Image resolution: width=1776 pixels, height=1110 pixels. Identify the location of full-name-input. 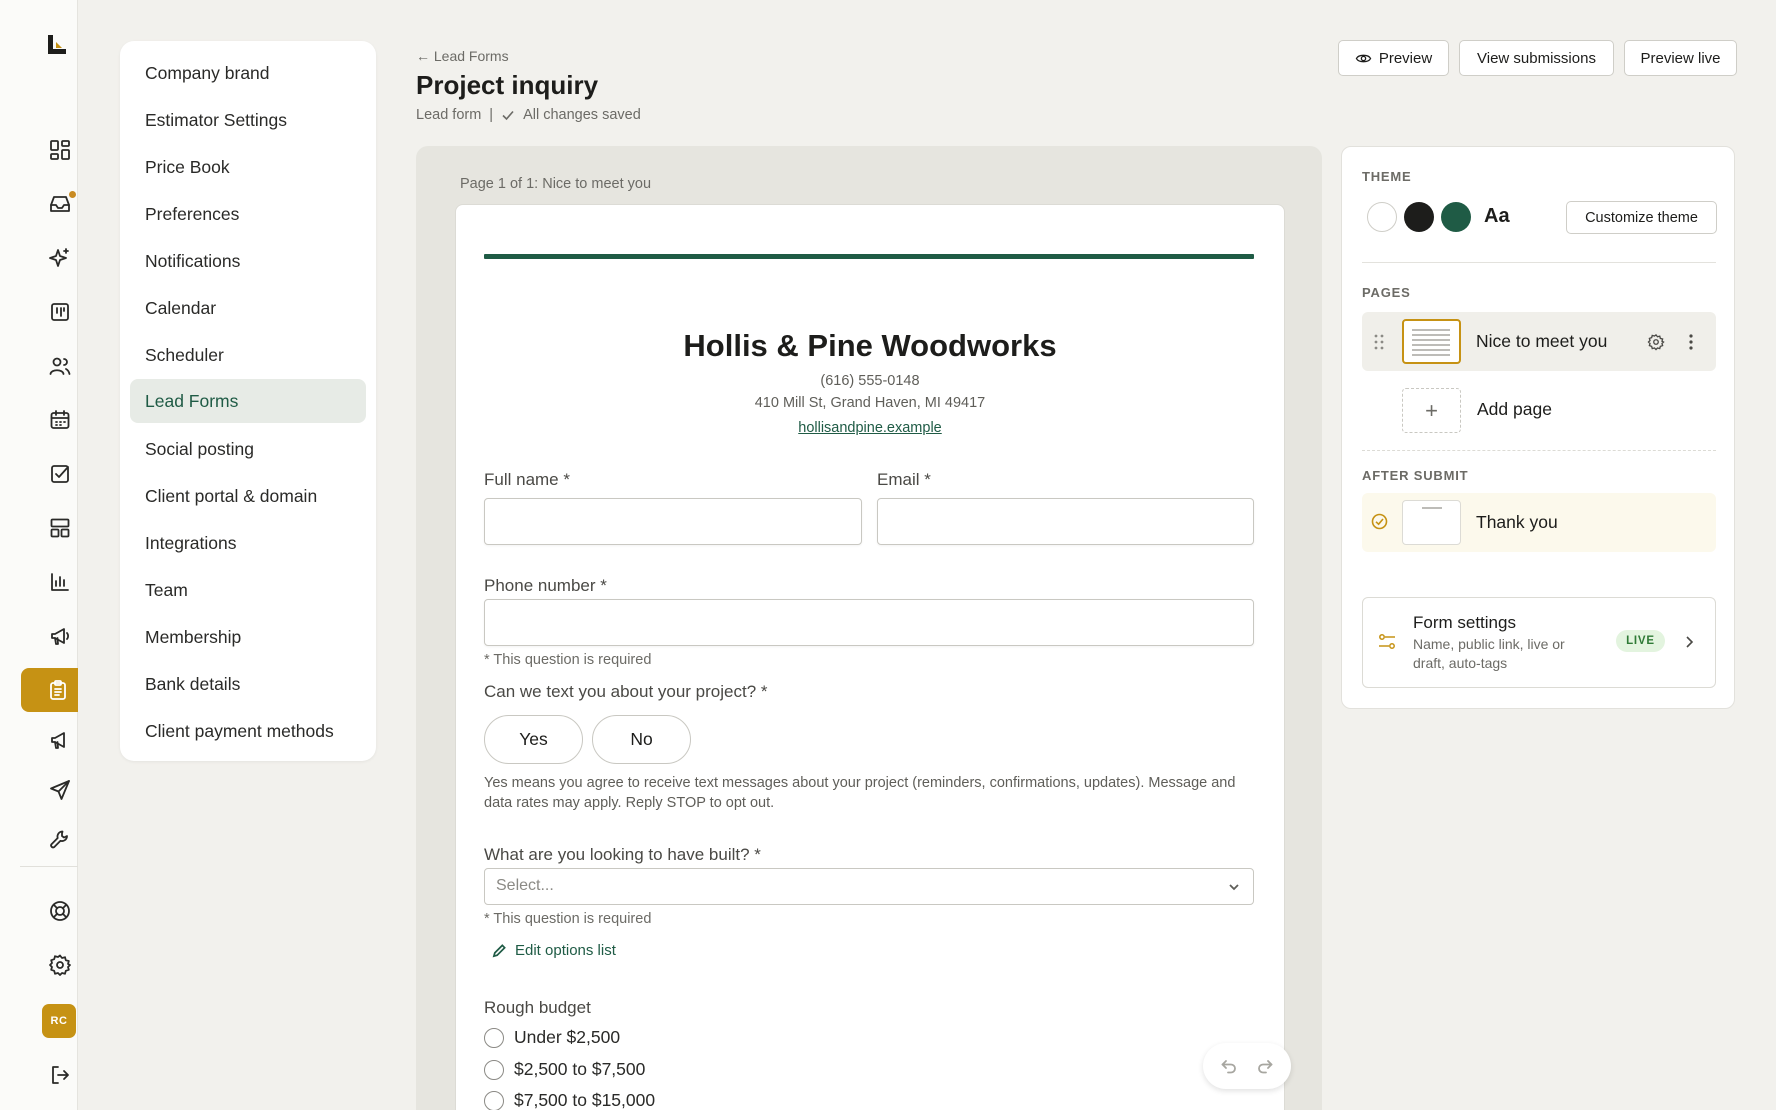
(673, 521).